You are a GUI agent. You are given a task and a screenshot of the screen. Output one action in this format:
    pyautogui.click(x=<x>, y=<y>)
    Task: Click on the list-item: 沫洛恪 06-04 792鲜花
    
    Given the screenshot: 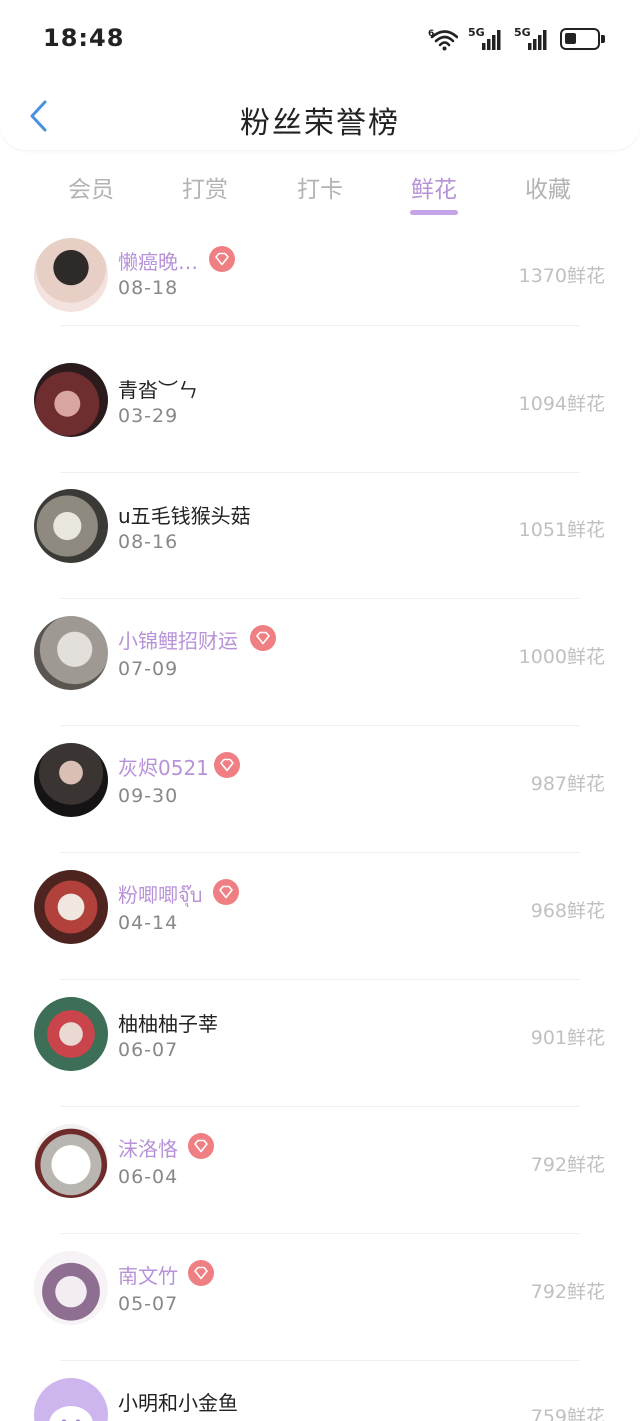 What is the action you would take?
    pyautogui.click(x=320, y=1171)
    